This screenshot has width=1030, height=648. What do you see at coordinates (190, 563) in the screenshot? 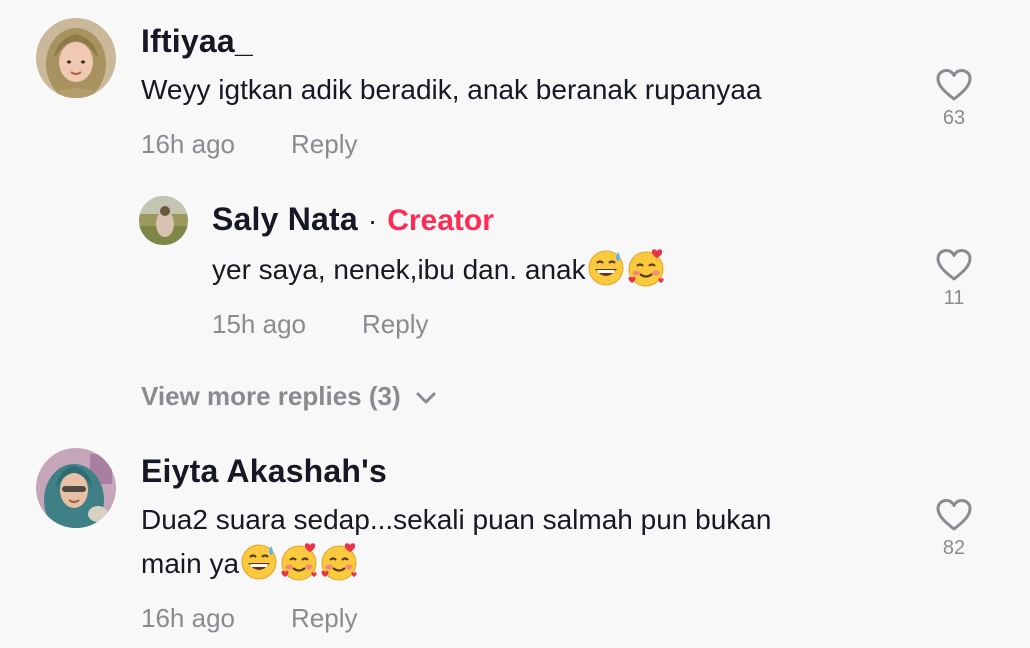
I see `comment-text: main ya` at bounding box center [190, 563].